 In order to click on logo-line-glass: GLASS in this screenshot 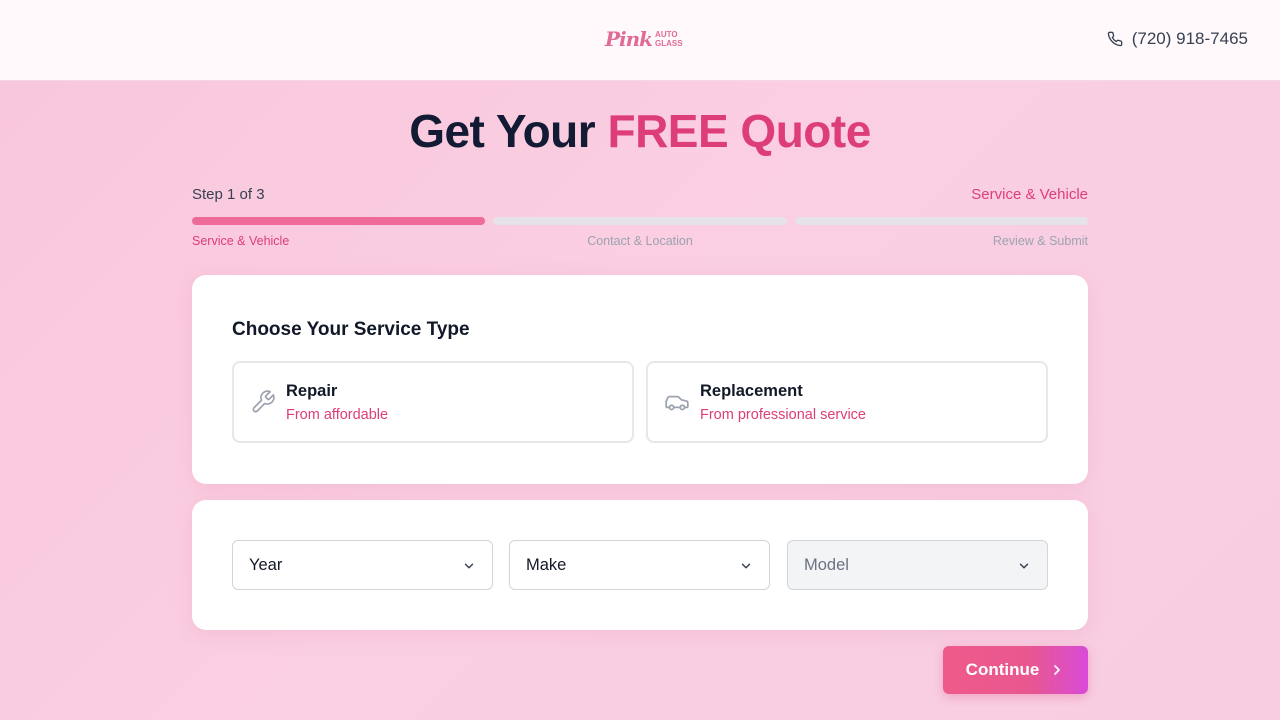, I will do `click(669, 43)`.